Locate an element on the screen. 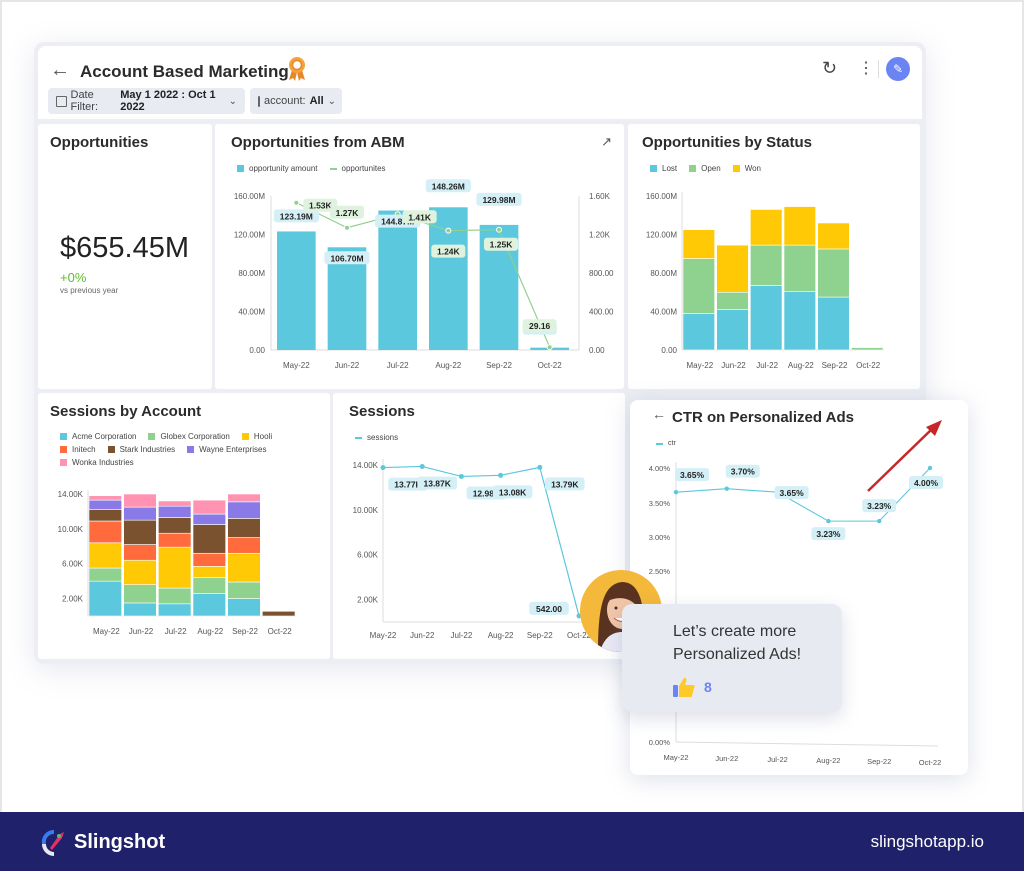 Image resolution: width=1024 pixels, height=871 pixels. date-filter-label: Date Filter: is located at coordinates (84, 101).